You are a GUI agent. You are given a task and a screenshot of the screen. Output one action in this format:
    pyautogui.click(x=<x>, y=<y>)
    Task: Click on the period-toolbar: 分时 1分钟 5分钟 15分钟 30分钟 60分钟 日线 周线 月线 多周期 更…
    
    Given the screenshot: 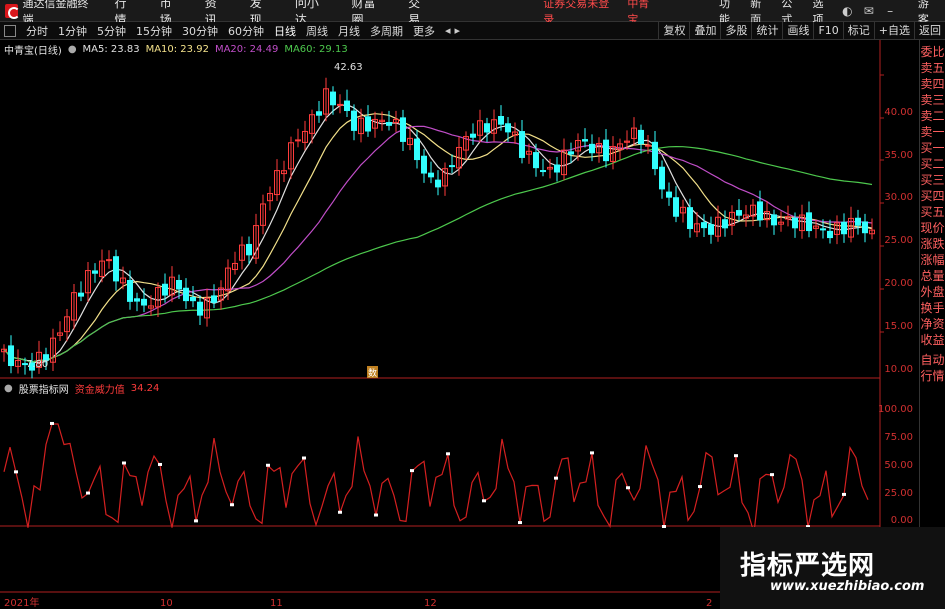 What is the action you would take?
    pyautogui.click(x=472, y=30)
    